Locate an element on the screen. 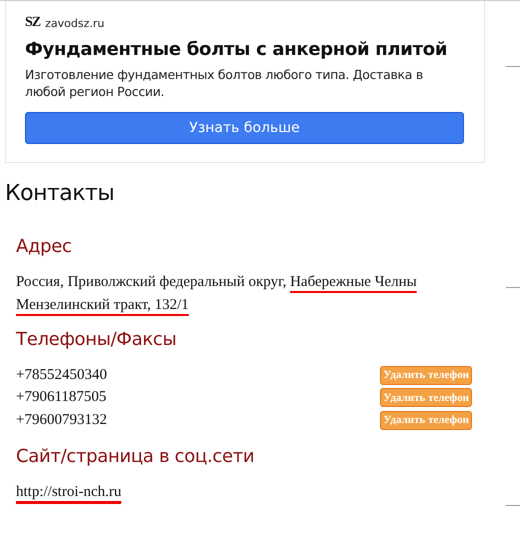  ad-domain: zavodsz.ru is located at coordinates (74, 23).